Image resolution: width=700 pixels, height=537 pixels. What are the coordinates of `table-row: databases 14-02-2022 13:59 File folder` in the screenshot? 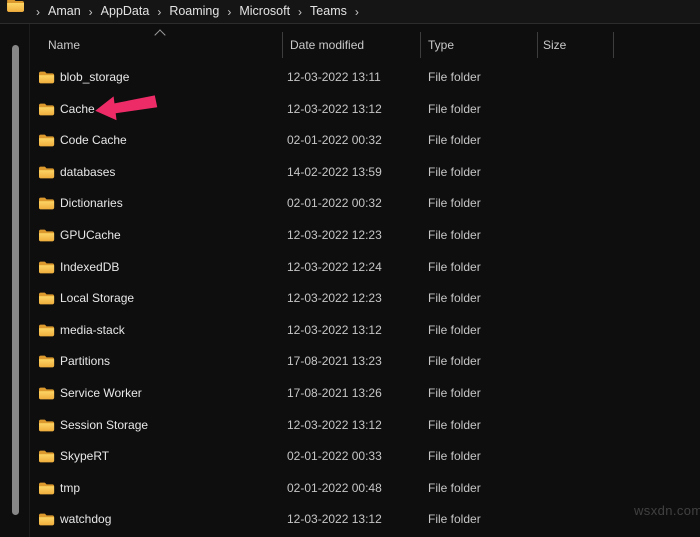 It's located at (350, 172).